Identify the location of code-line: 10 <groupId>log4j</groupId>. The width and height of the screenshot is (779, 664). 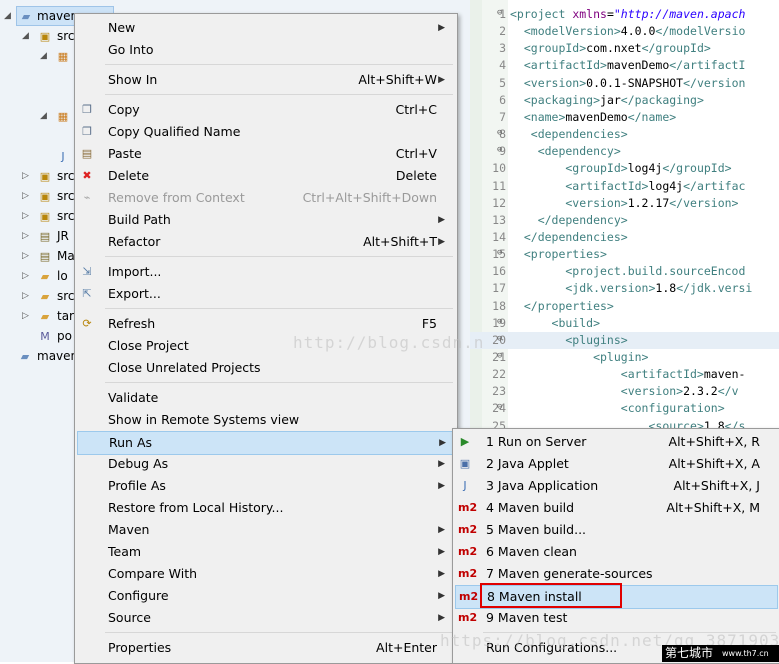
(624, 168).